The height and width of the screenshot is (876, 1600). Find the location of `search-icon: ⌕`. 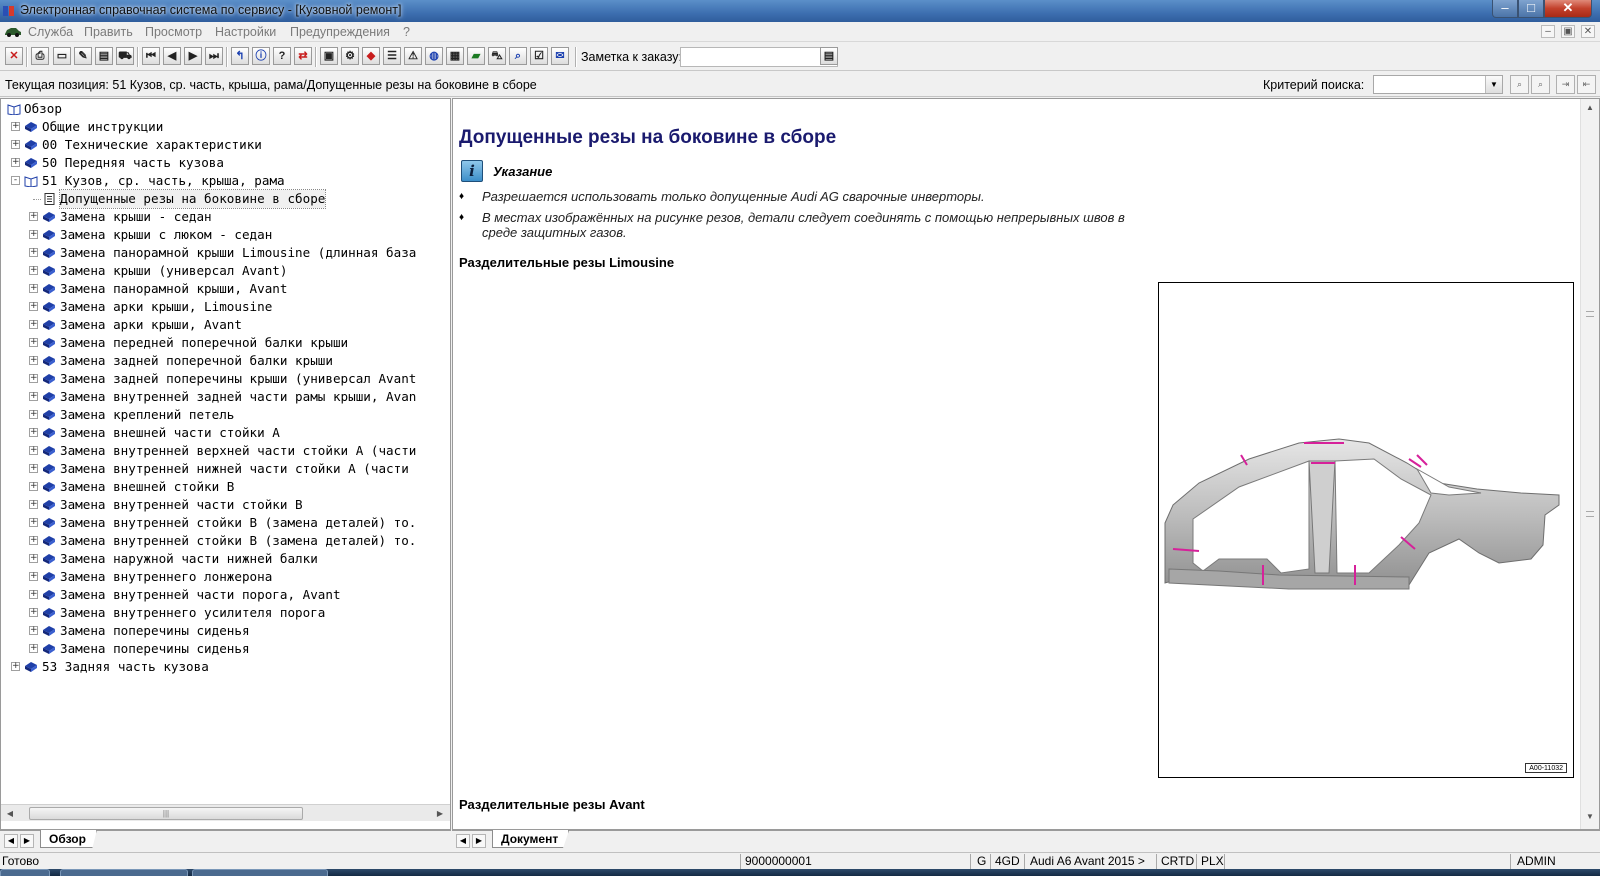

search-icon: ⌕ is located at coordinates (1519, 84).